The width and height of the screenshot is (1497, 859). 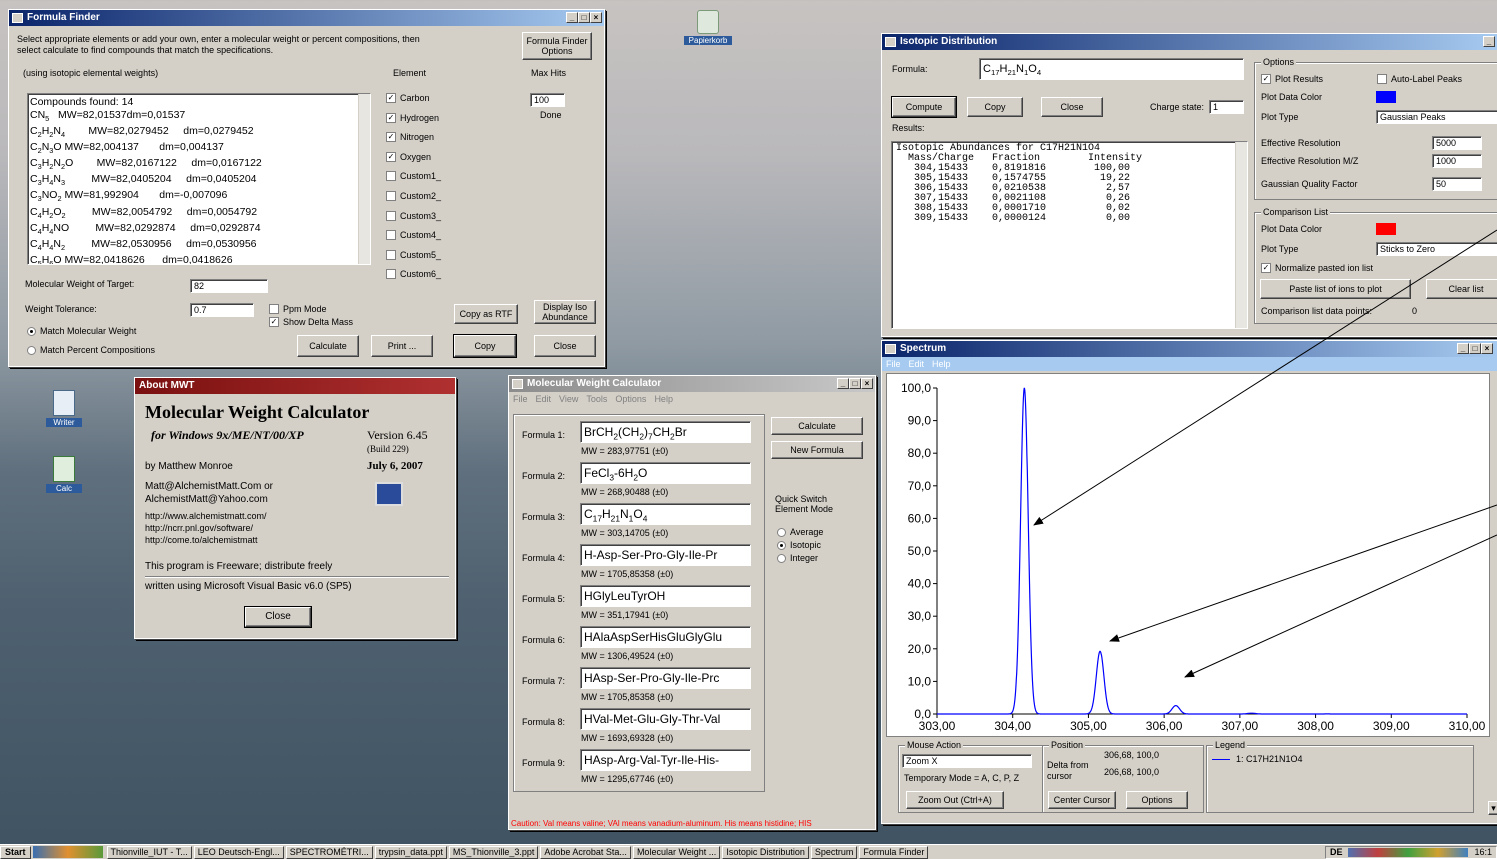 What do you see at coordinates (665, 678) in the screenshot?
I see `formula-input: HAsp-Ser-Pro-Gly-Ile-Prc` at bounding box center [665, 678].